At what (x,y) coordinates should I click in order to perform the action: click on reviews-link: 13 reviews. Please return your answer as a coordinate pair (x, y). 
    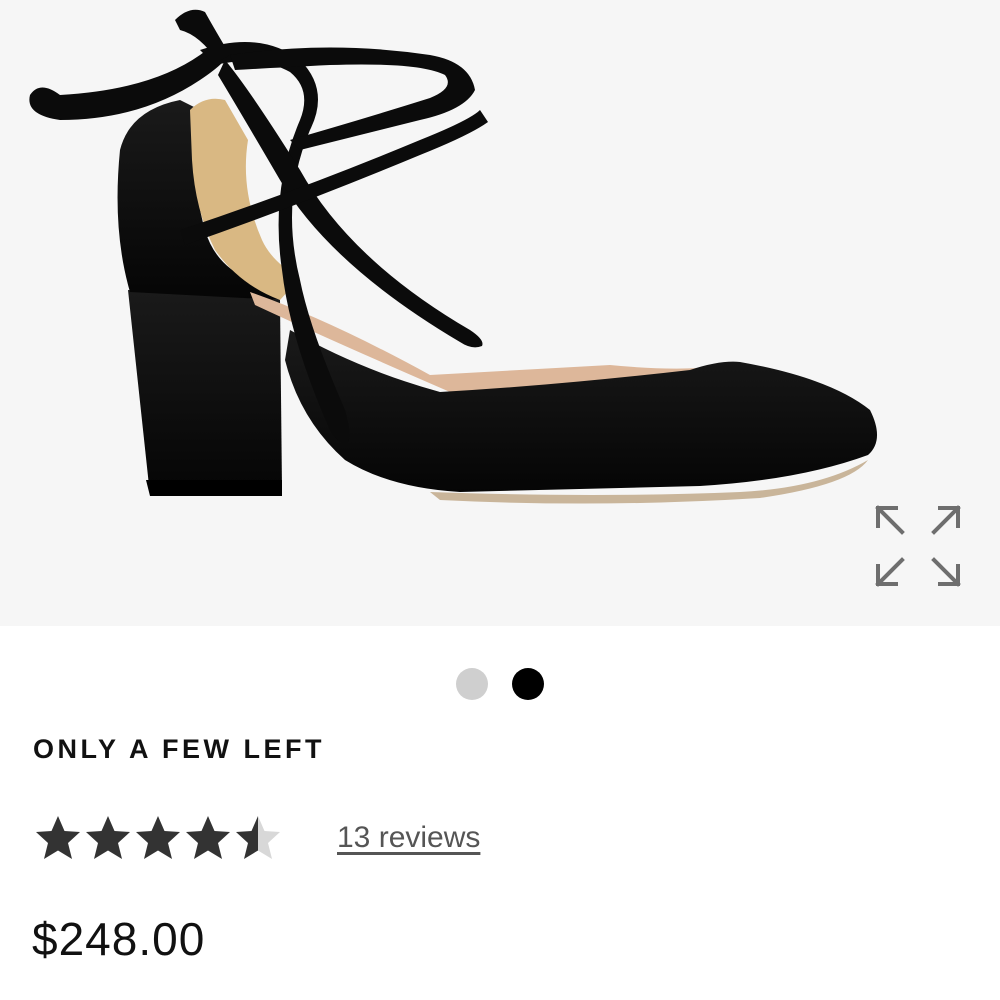
    Looking at the image, I should click on (408, 838).